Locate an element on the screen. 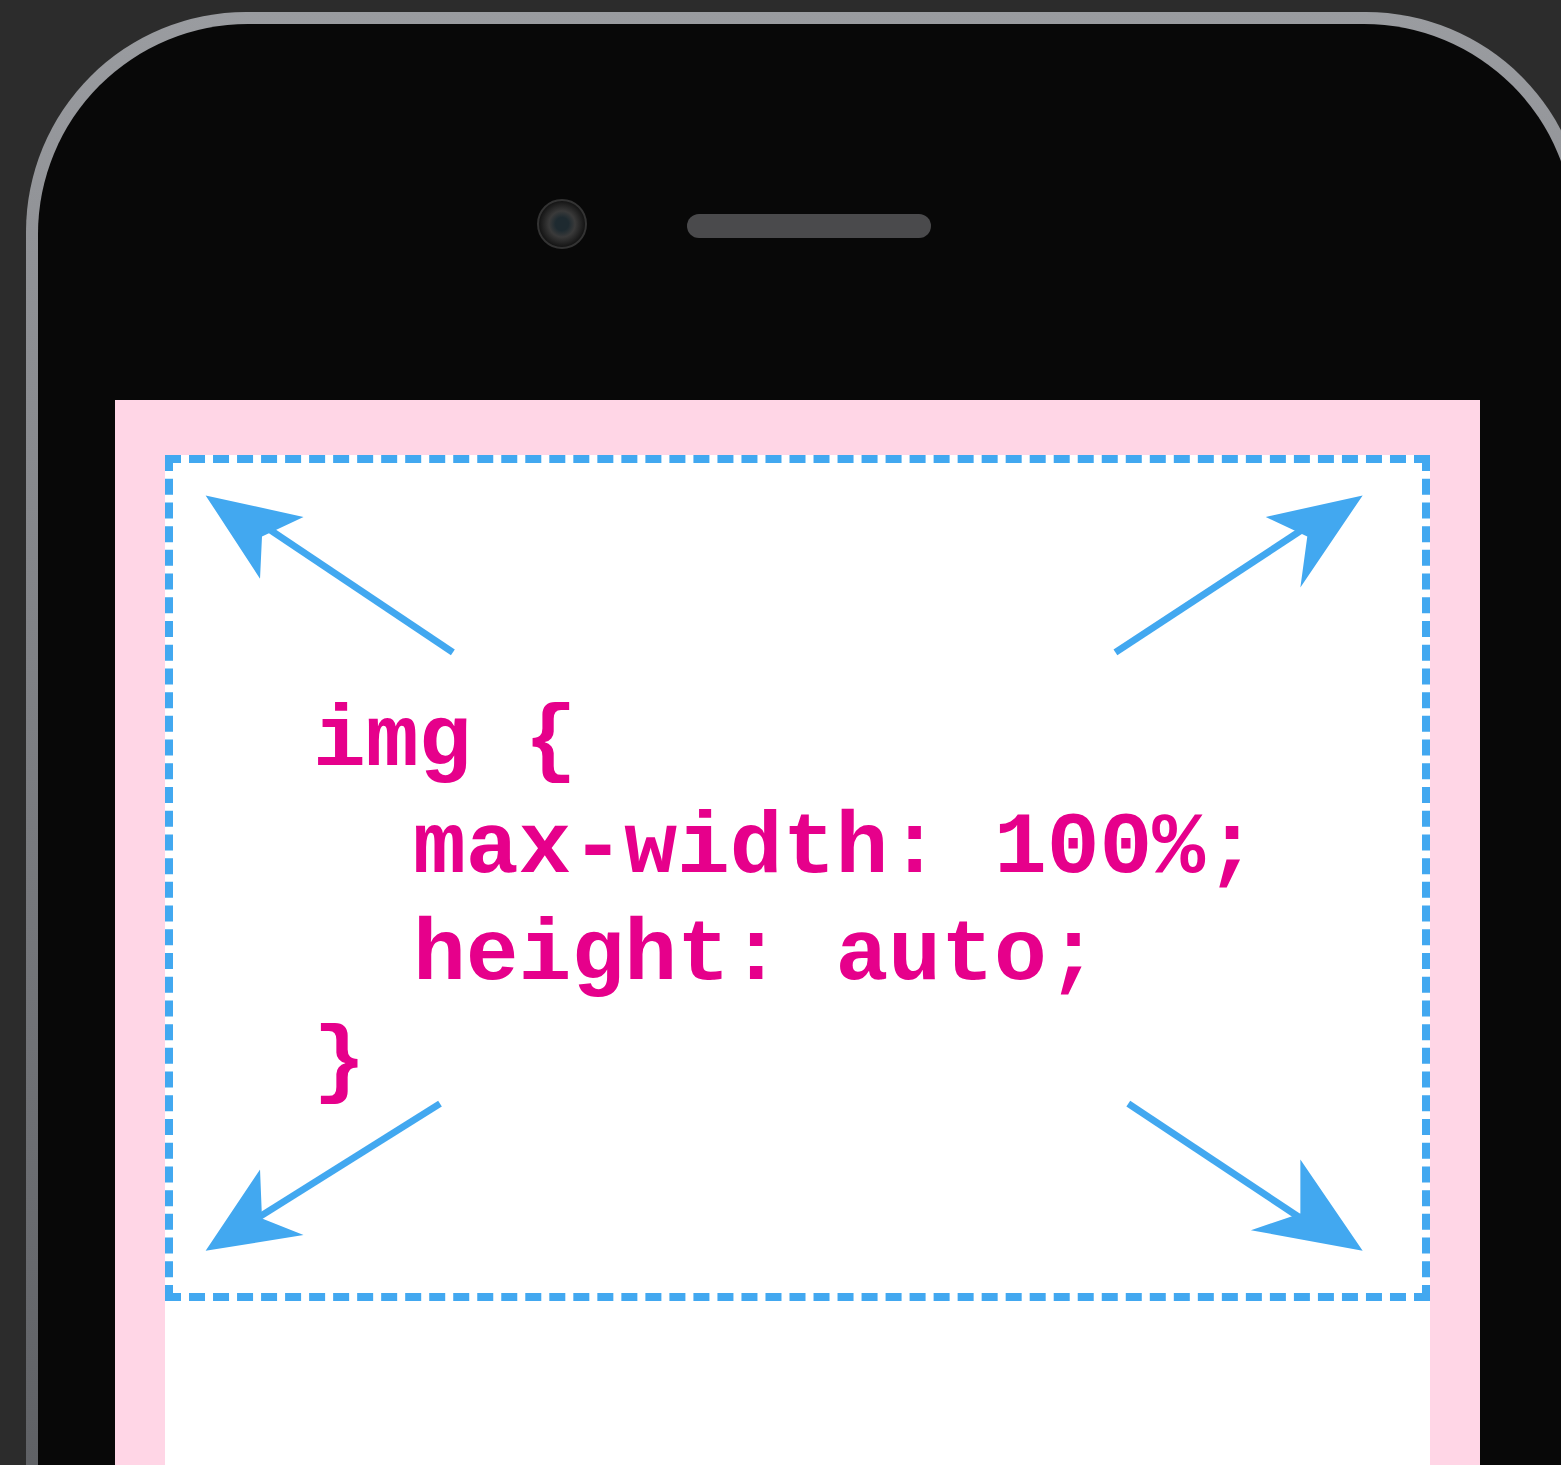  code-line: max-width: 100%; is located at coordinates (835, 849).